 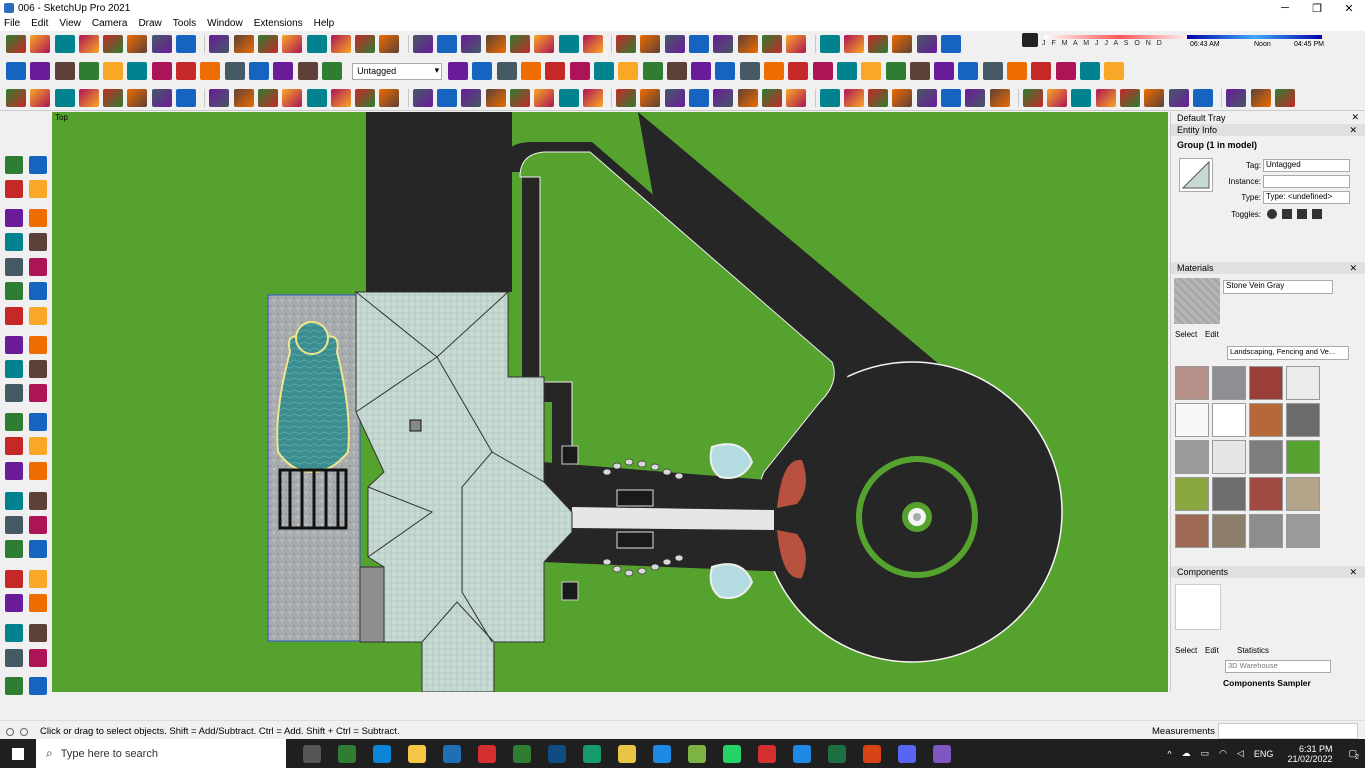 What do you see at coordinates (836, 753) in the screenshot?
I see `todo-icon` at bounding box center [836, 753].